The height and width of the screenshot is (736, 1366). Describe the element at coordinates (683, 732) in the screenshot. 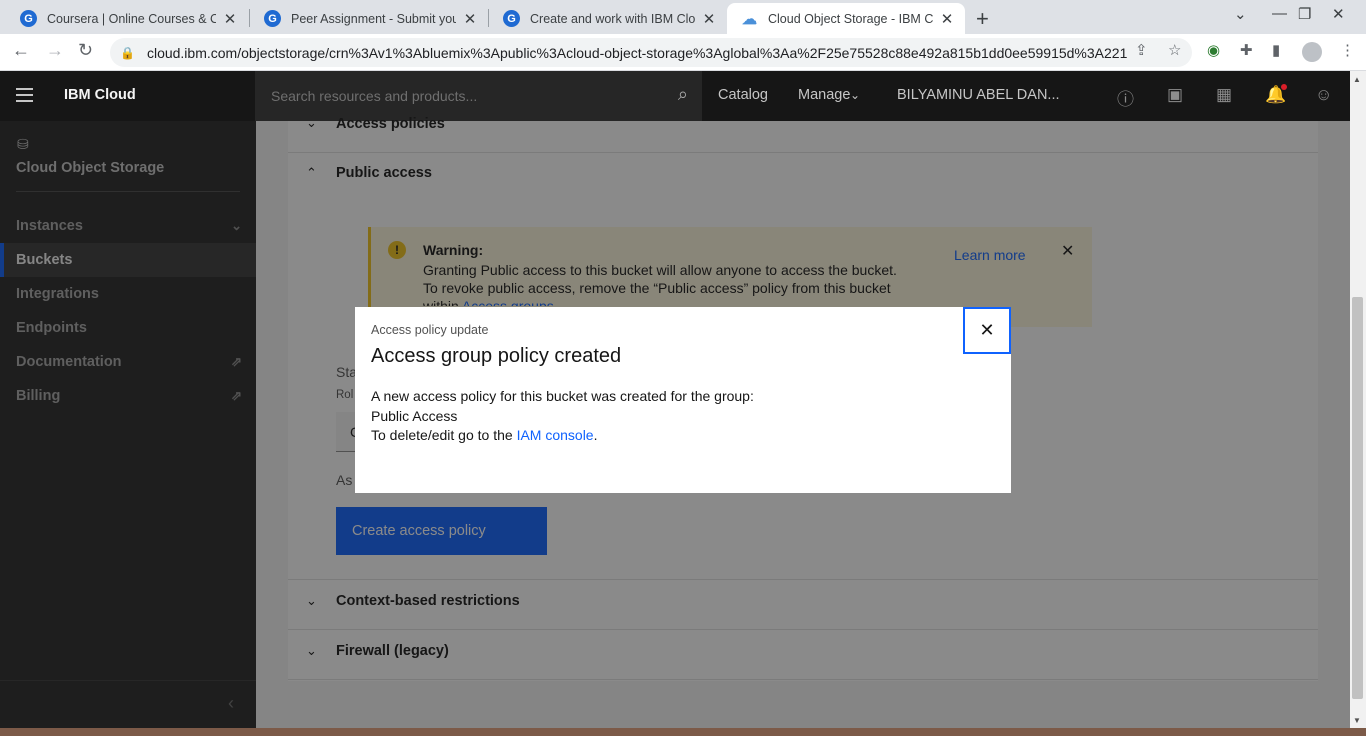

I see `os-taskbar` at that location.